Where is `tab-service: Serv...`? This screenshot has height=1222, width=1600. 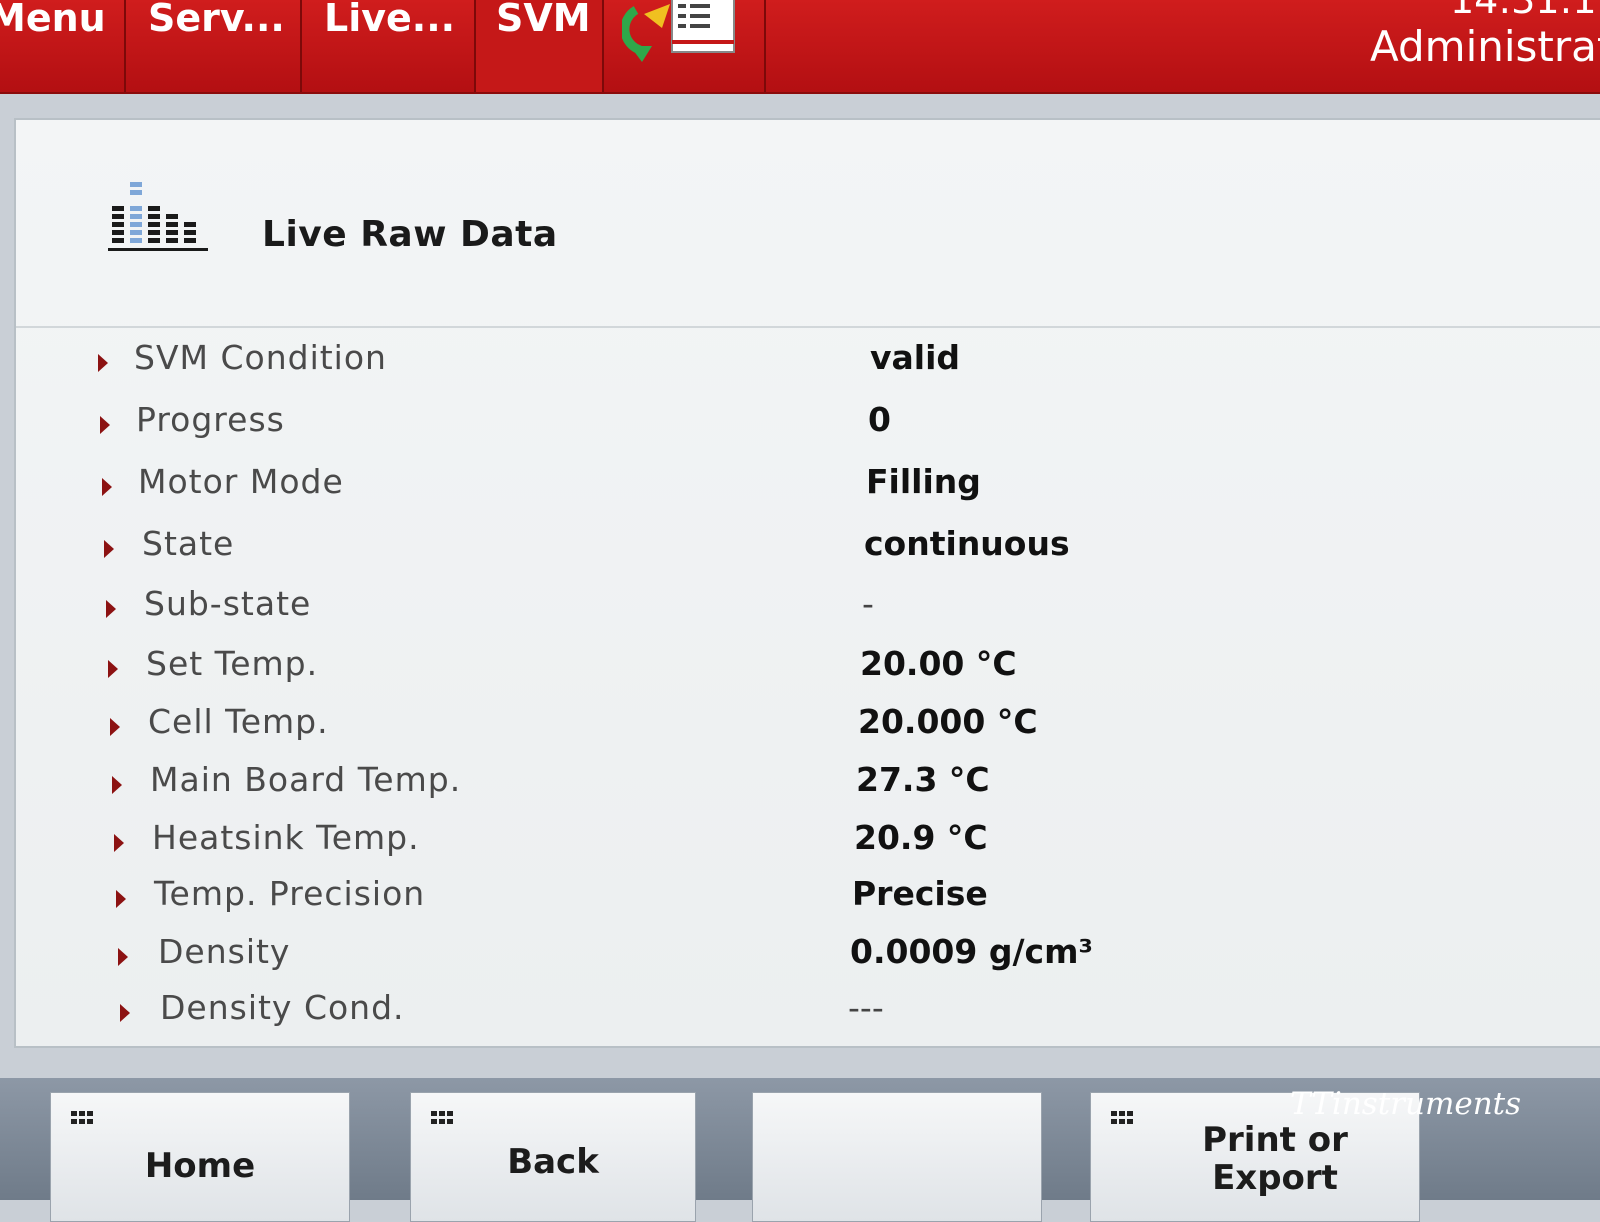 tab-service: Serv... is located at coordinates (214, 46).